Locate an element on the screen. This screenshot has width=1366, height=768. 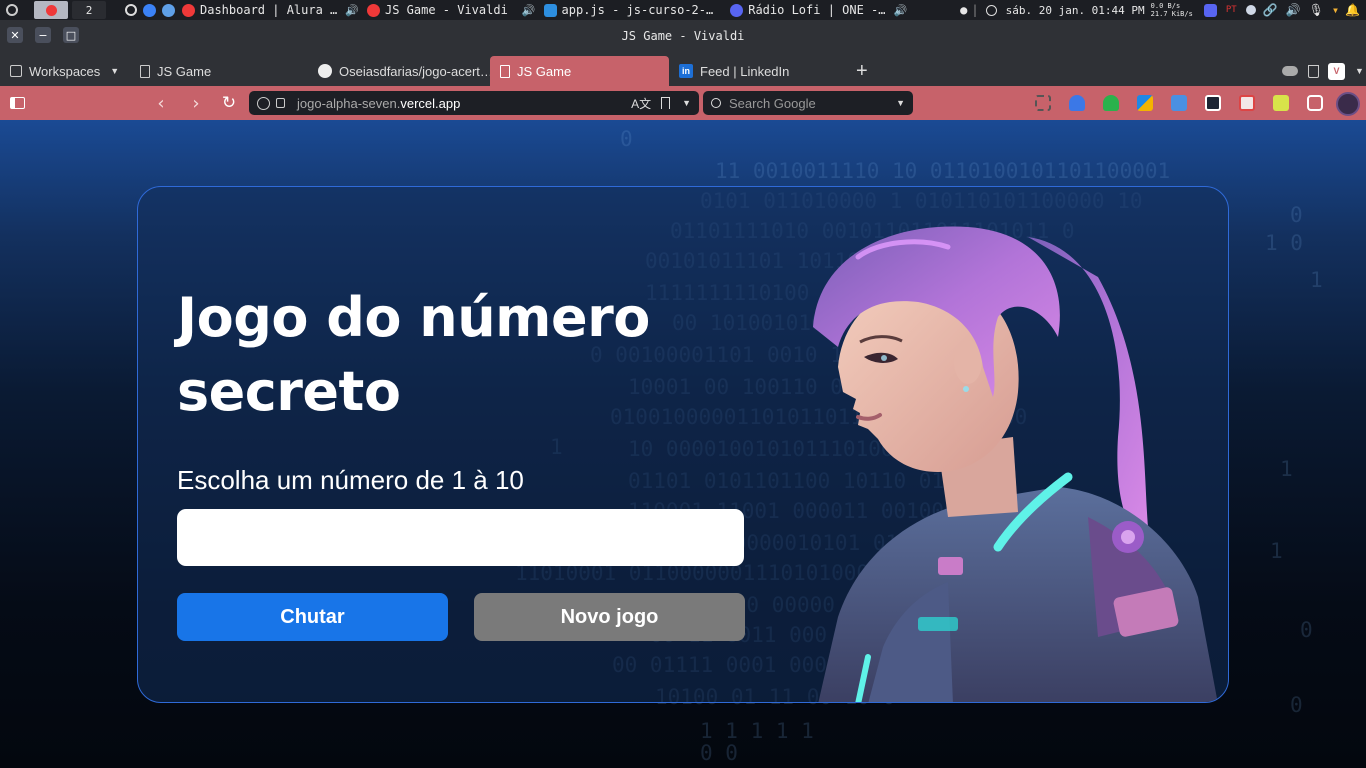
tab-linkedin: in Feed | LinkedIn is located at coordinates (759, 71).